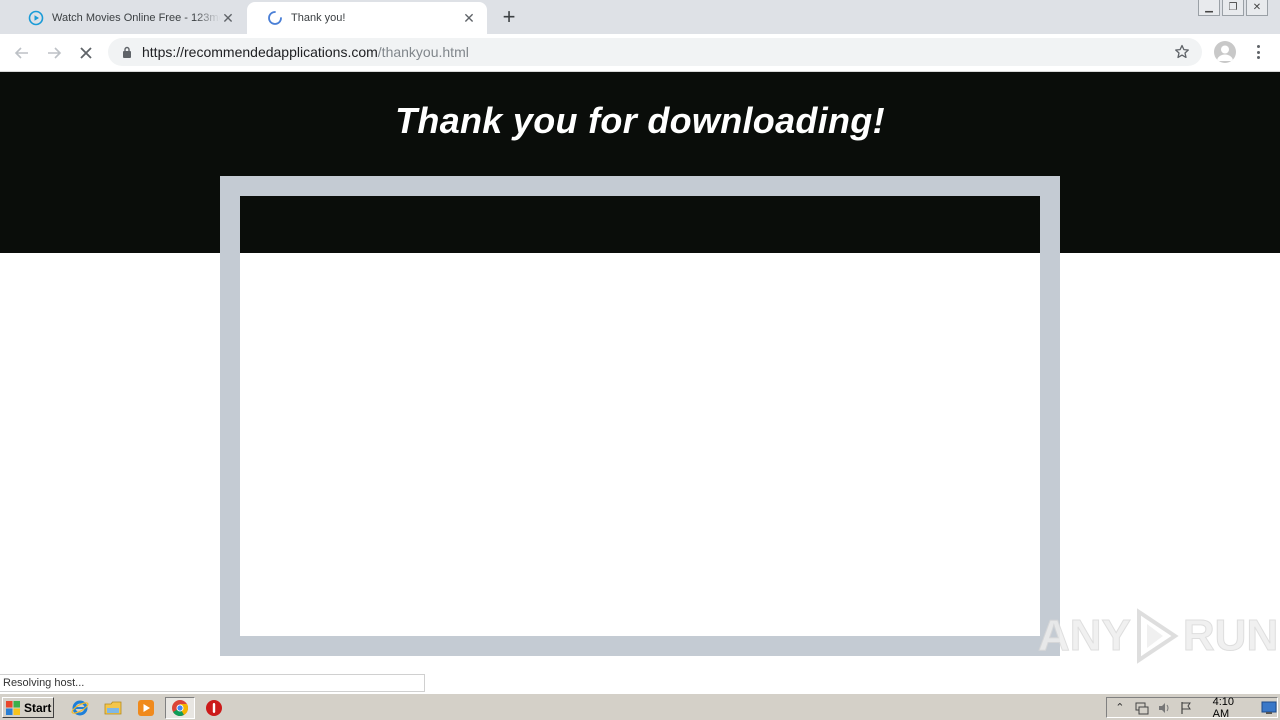  I want to click on tab-title: Thank you!, so click(318, 18).